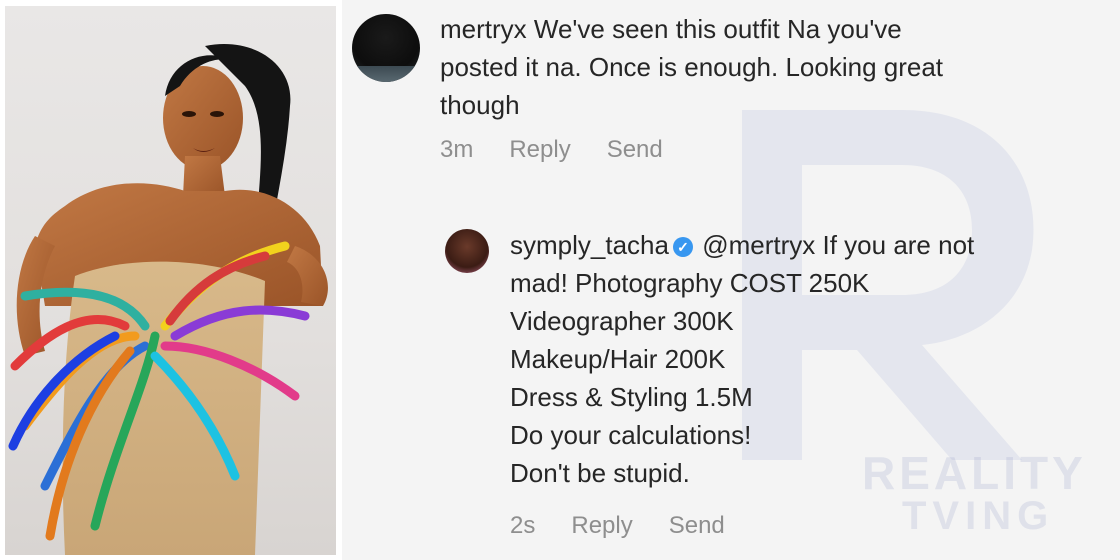 Image resolution: width=1120 pixels, height=560 pixels. Describe the element at coordinates (682, 247) in the screenshot. I see `verified-badge-icon: ✓` at that location.